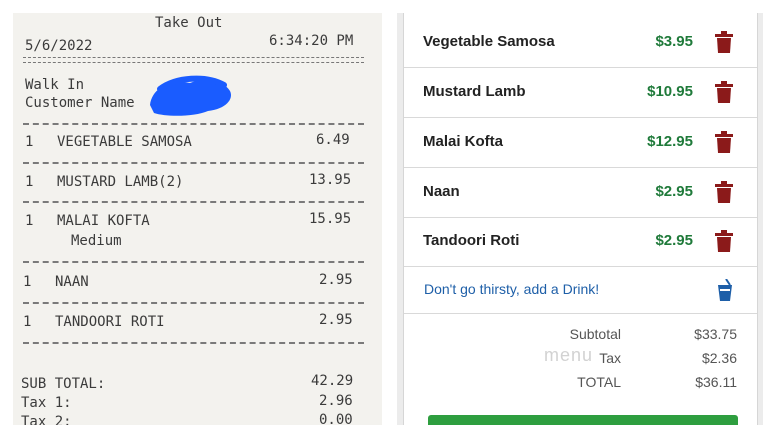 The width and height of the screenshot is (779, 438). I want to click on receipt-time: 6:34:20 PM, so click(311, 41).